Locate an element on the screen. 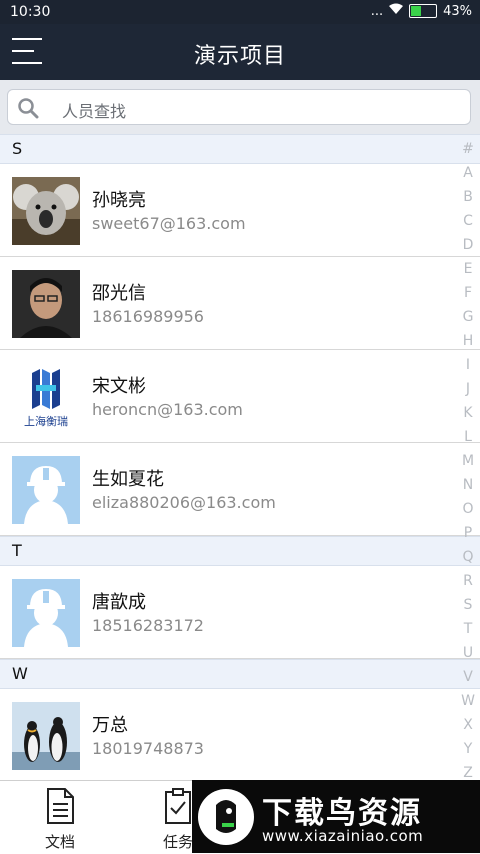  contact-row: 上海衡瑞 宋文彬 heroncn@163.com is located at coordinates (240, 396).